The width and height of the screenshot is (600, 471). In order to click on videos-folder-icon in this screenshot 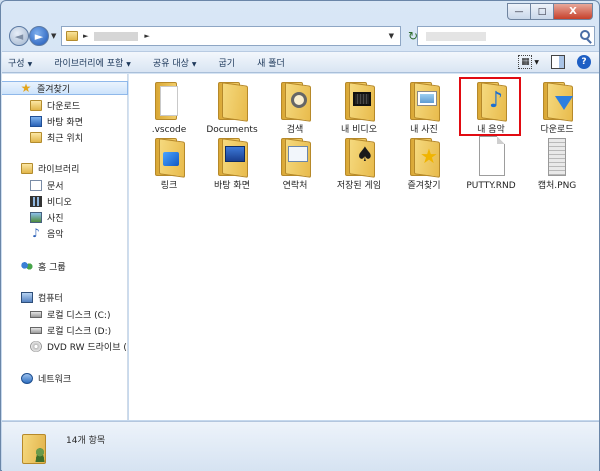, I will do `click(359, 101)`.